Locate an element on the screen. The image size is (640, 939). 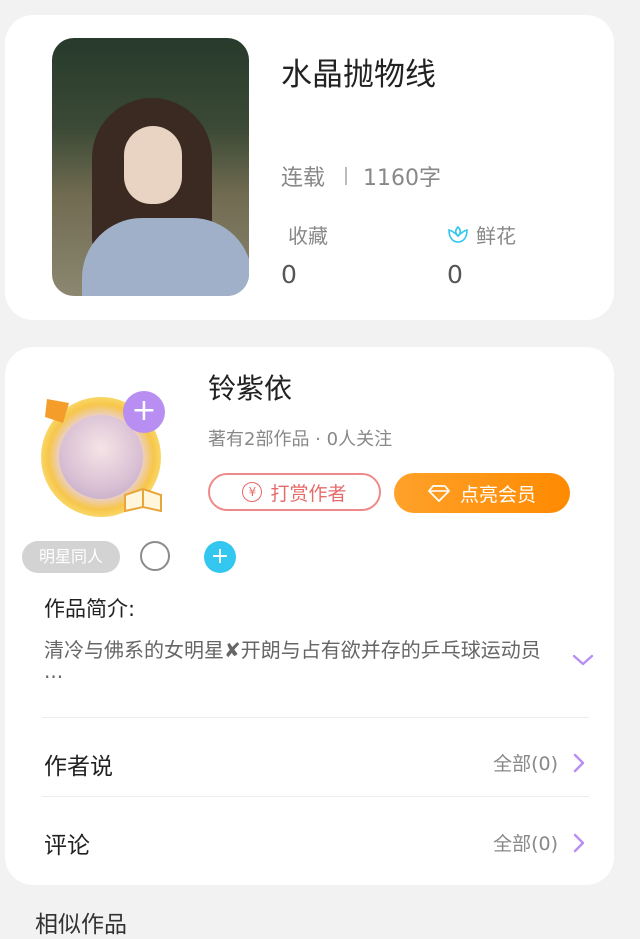
favorites-label: 收藏 is located at coordinates (308, 236).